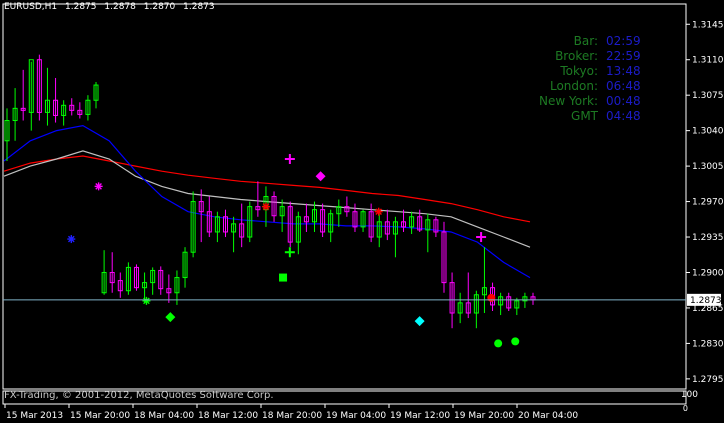 The width and height of the screenshot is (724, 423). I want to click on current-price-label: 1.2873, so click(706, 301).